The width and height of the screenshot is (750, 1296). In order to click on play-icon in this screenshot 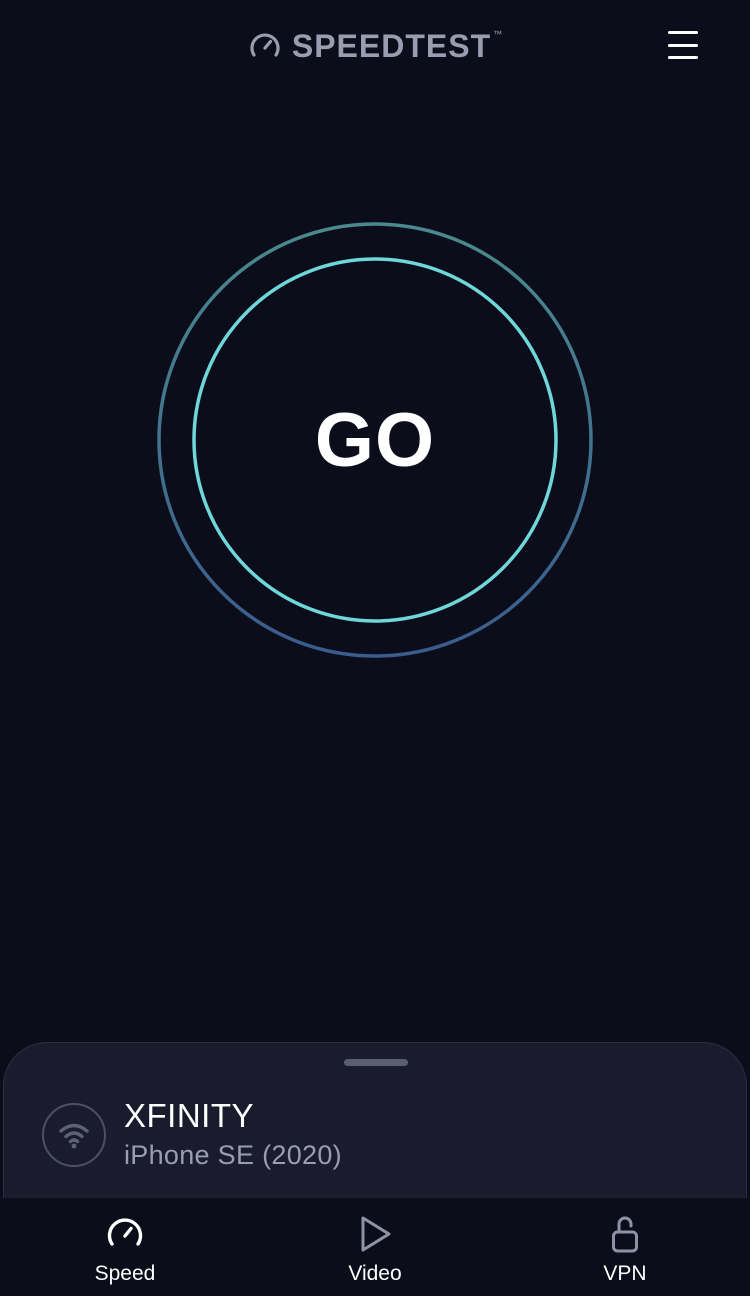, I will do `click(376, 1234)`.